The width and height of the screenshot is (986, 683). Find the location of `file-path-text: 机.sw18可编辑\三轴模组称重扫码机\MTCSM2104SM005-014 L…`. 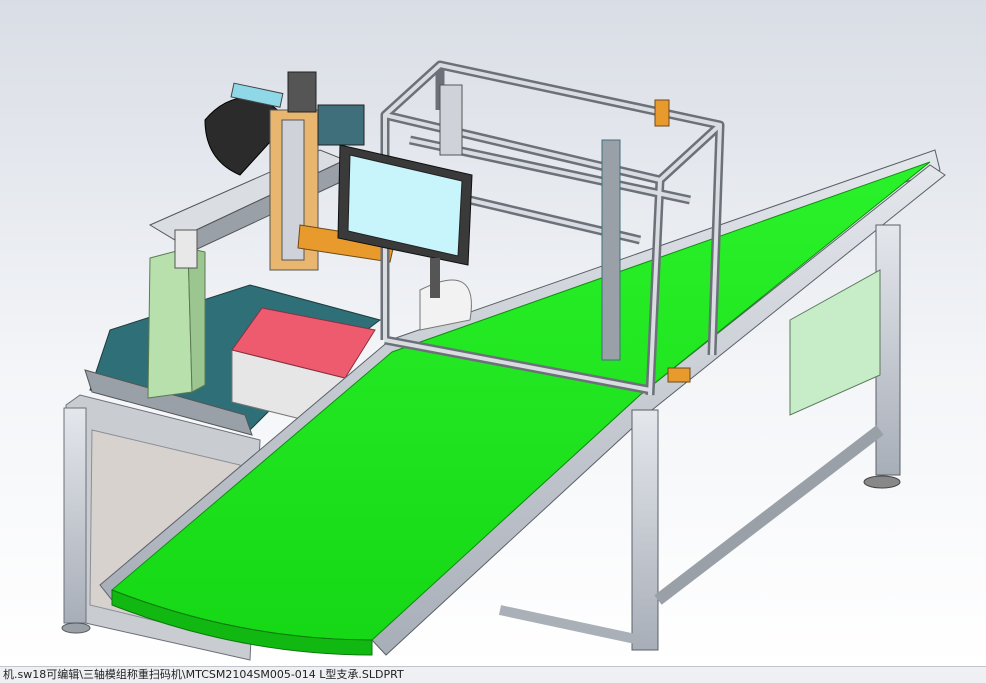

file-path-text: 机.sw18可编辑\三轴模组称重扫码机\MTCSM2104SM005-014 L… is located at coordinates (203, 674).